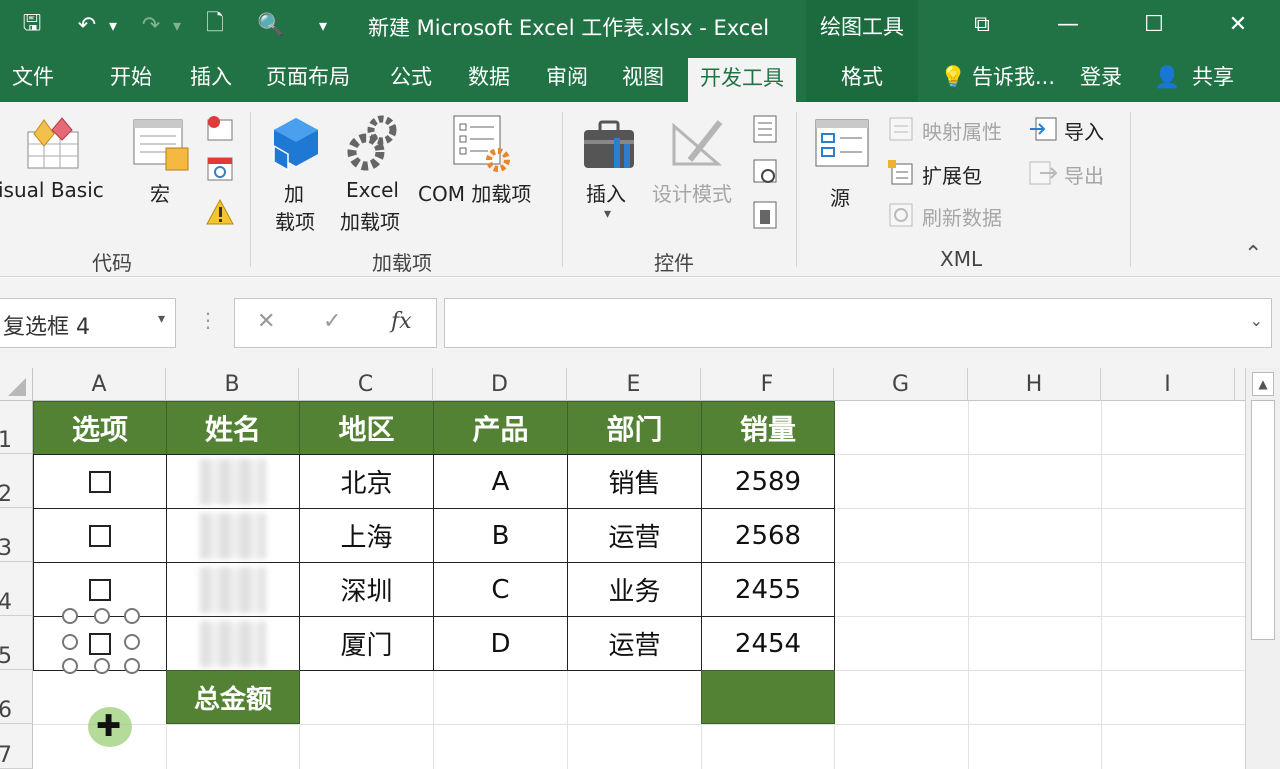  I want to click on insert-control-icon, so click(611, 146).